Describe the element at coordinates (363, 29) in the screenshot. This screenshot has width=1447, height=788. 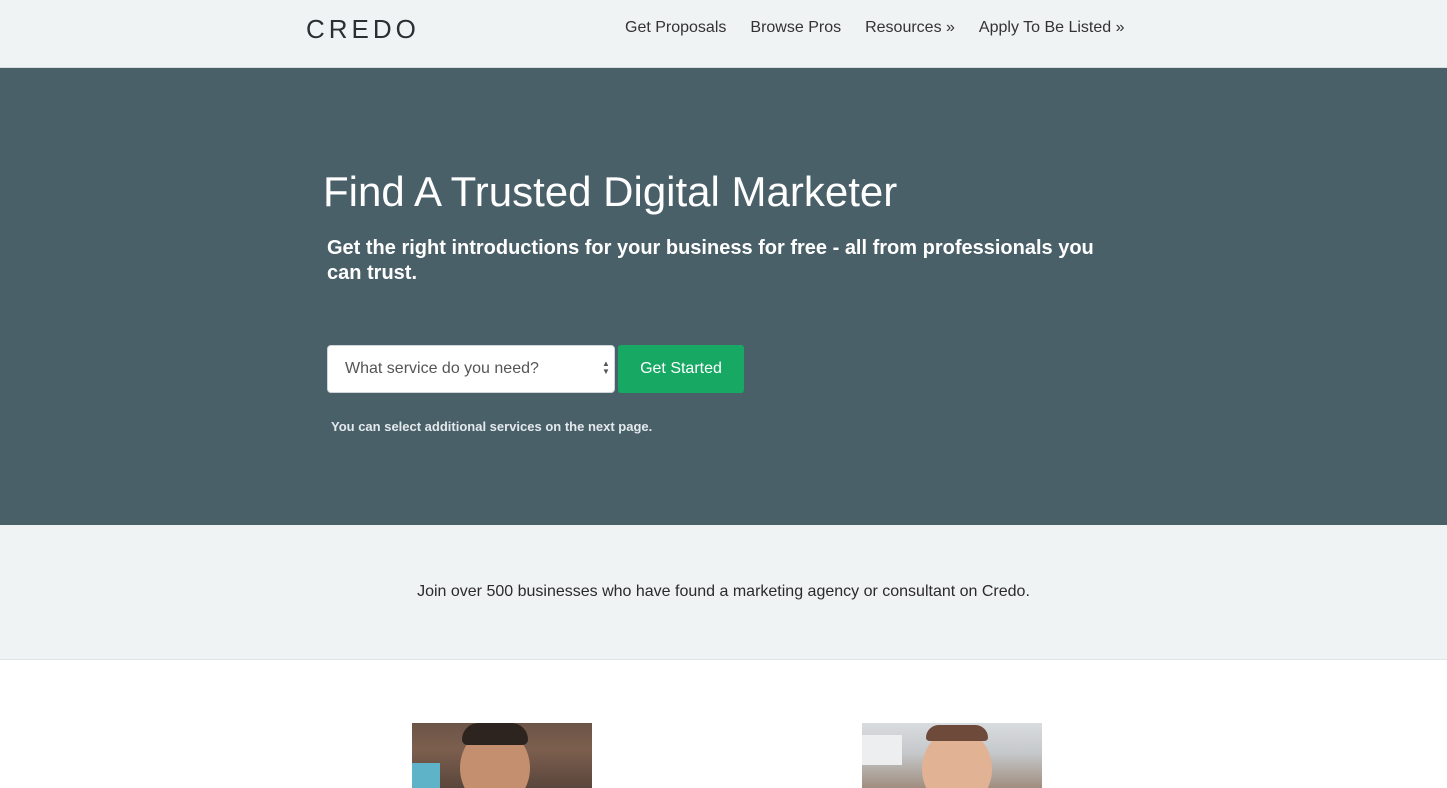
I see `credo-logo: CREDO` at that location.